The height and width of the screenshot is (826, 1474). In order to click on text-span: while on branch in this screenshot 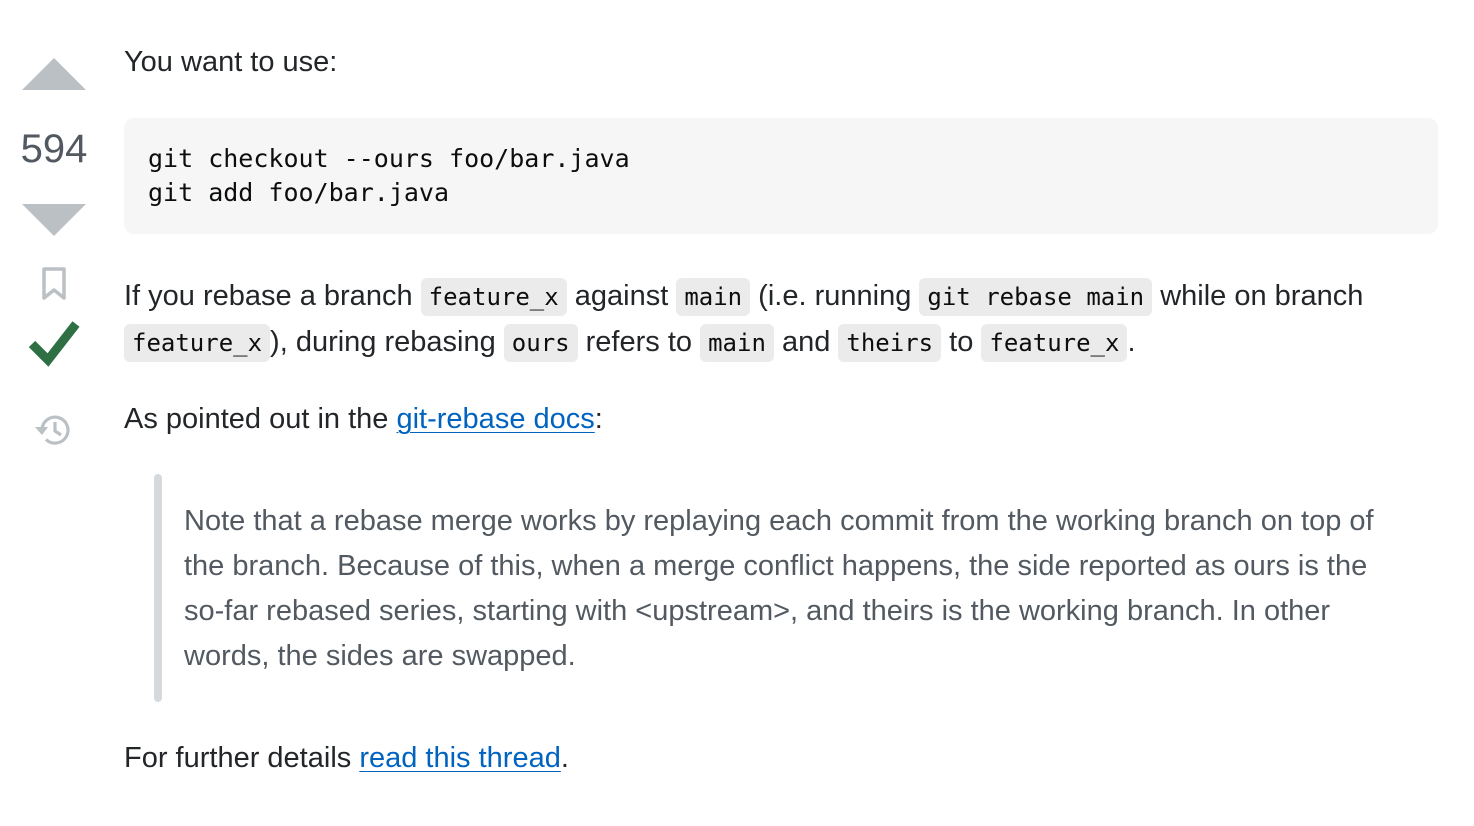, I will do `click(1258, 296)`.